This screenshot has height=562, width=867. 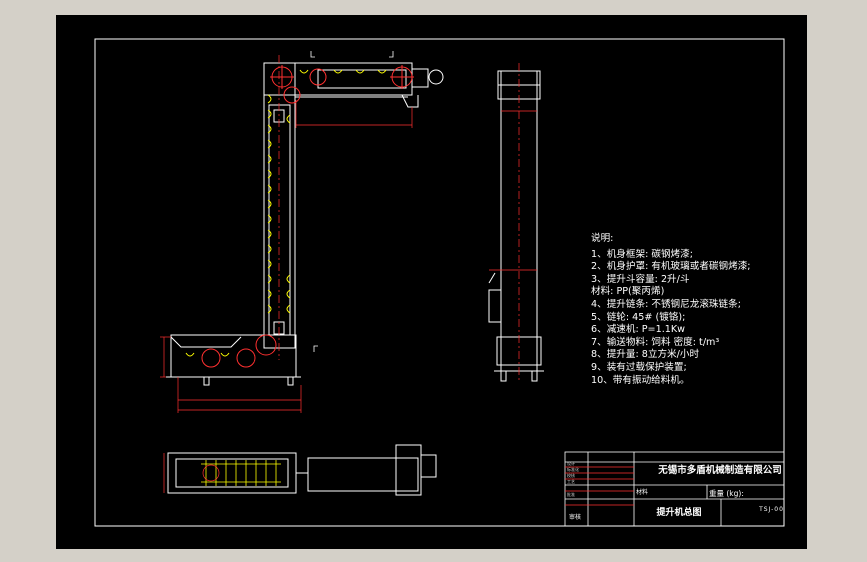 What do you see at coordinates (602, 238) in the screenshot?
I see `notes-title: 说明:` at bounding box center [602, 238].